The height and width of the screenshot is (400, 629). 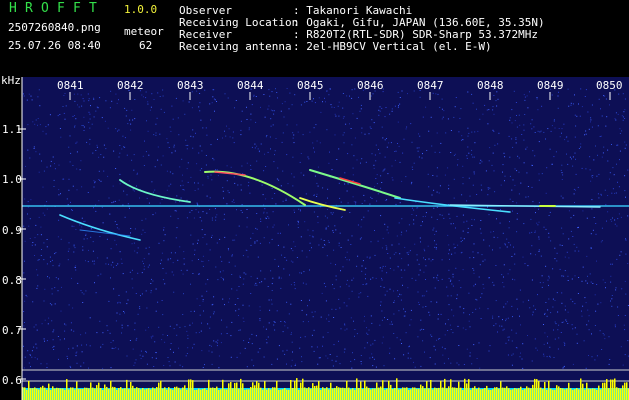 I want to click on title-letter: O, so click(x=45, y=8).